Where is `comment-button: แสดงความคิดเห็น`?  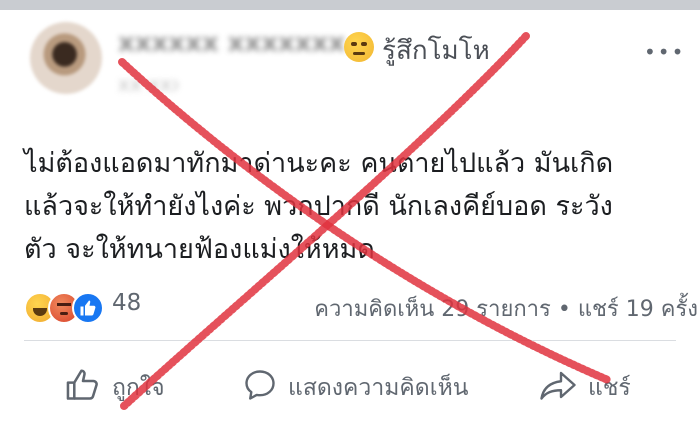
comment-button: แสดงความคิดเห็น is located at coordinates (355, 388).